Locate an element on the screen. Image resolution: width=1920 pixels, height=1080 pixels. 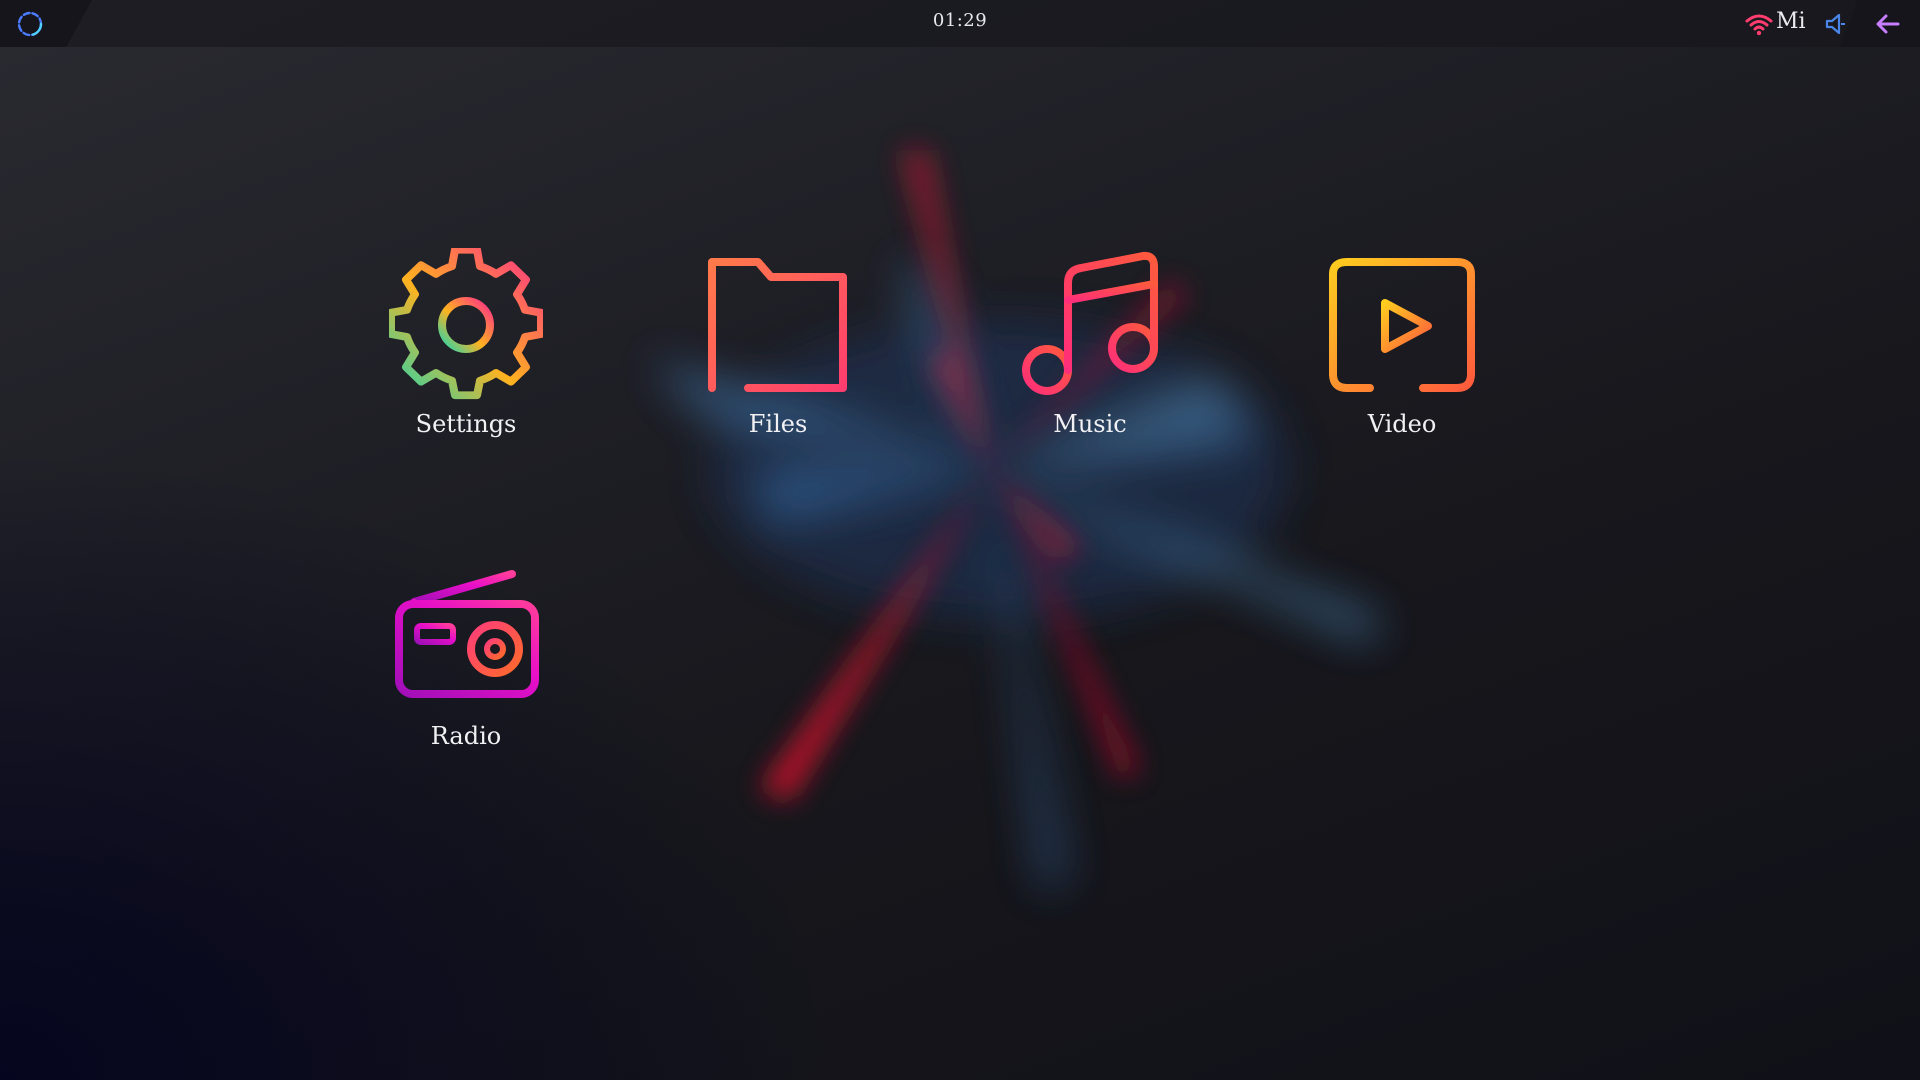
app-label-video: Video is located at coordinates (1402, 424).